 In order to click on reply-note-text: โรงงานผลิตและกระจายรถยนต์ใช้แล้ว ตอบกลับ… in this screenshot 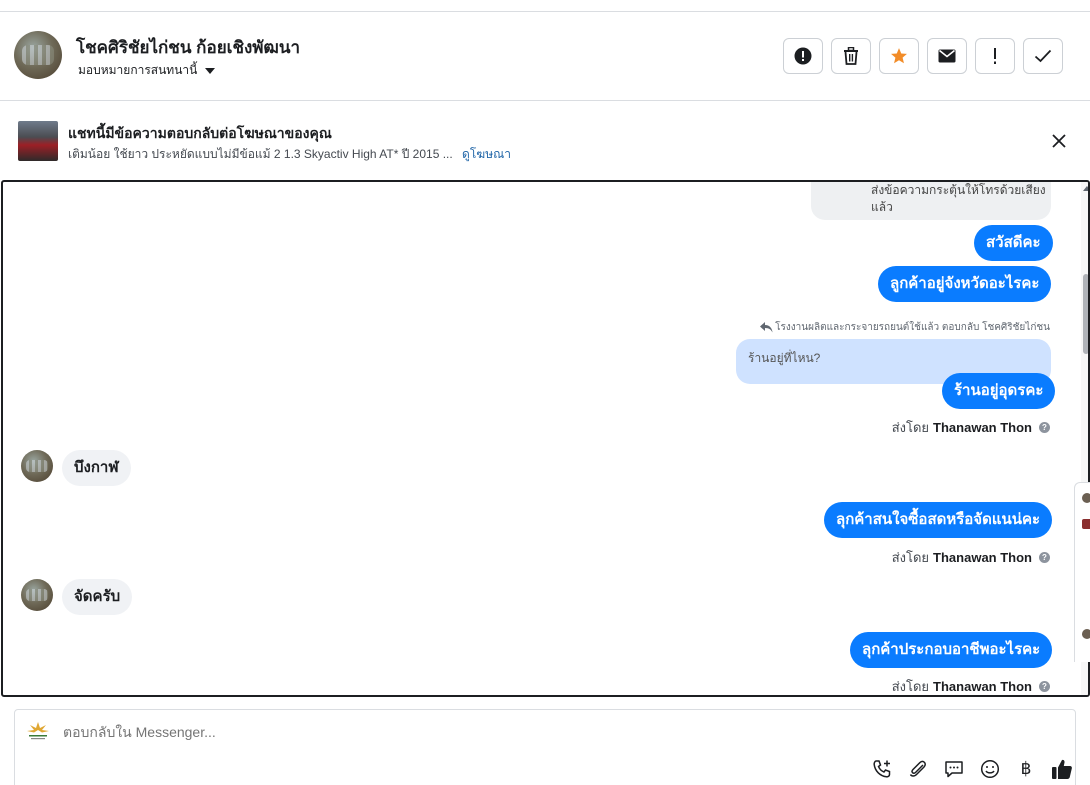, I will do `click(912, 327)`.